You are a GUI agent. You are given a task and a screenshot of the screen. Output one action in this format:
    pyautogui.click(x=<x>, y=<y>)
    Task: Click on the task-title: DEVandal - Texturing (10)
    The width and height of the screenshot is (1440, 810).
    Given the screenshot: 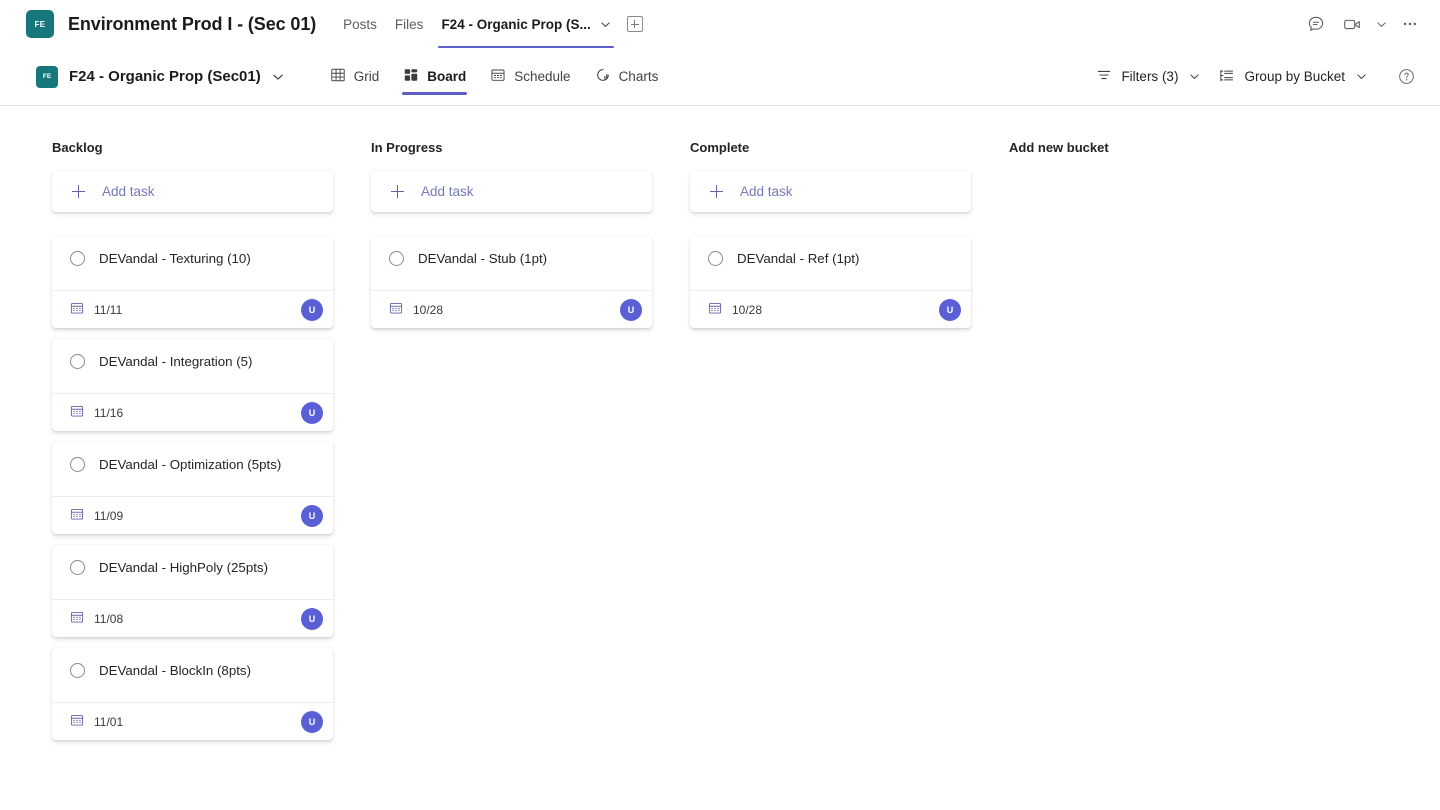 What is the action you would take?
    pyautogui.click(x=175, y=258)
    